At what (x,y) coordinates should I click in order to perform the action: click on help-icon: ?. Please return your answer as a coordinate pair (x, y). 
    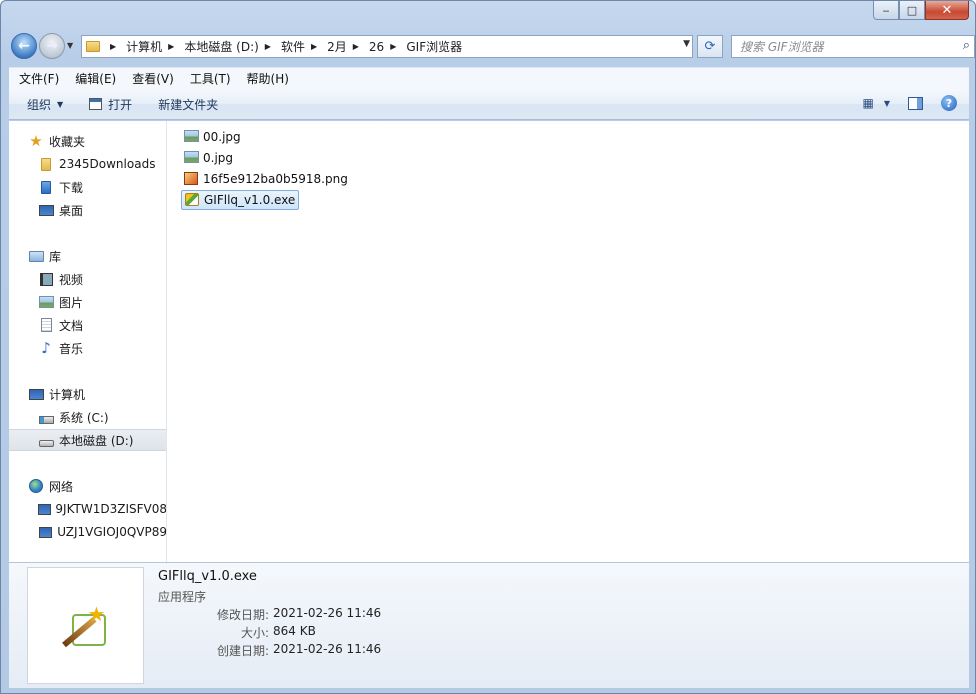
    Looking at the image, I should click on (949, 103).